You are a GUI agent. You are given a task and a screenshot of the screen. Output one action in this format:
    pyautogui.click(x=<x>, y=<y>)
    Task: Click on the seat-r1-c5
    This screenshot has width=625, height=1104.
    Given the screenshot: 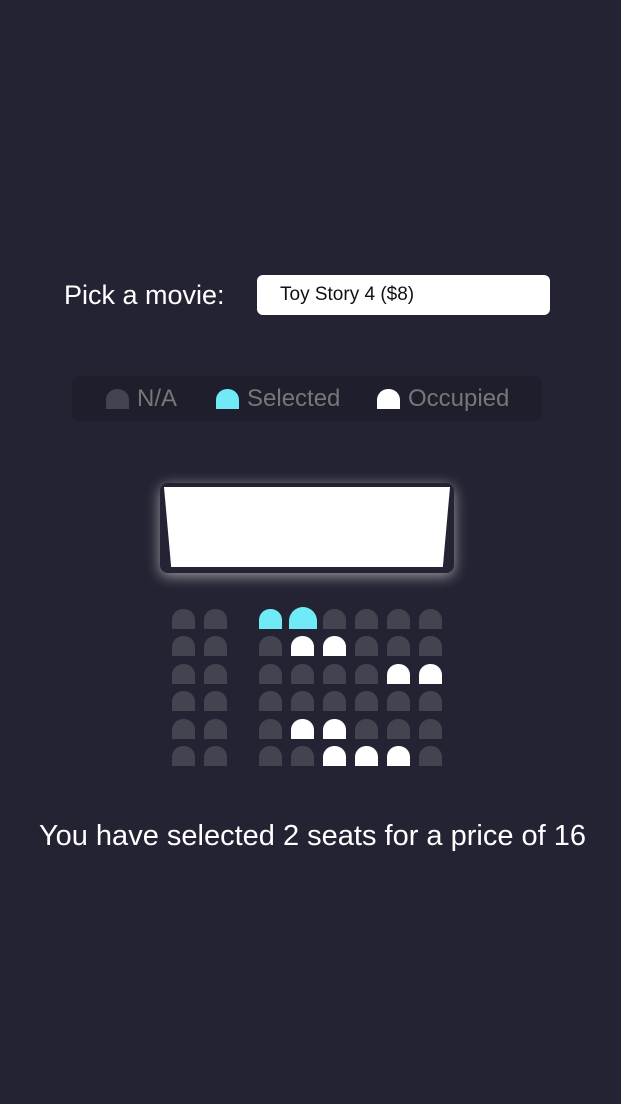 What is the action you would take?
    pyautogui.click(x=334, y=619)
    